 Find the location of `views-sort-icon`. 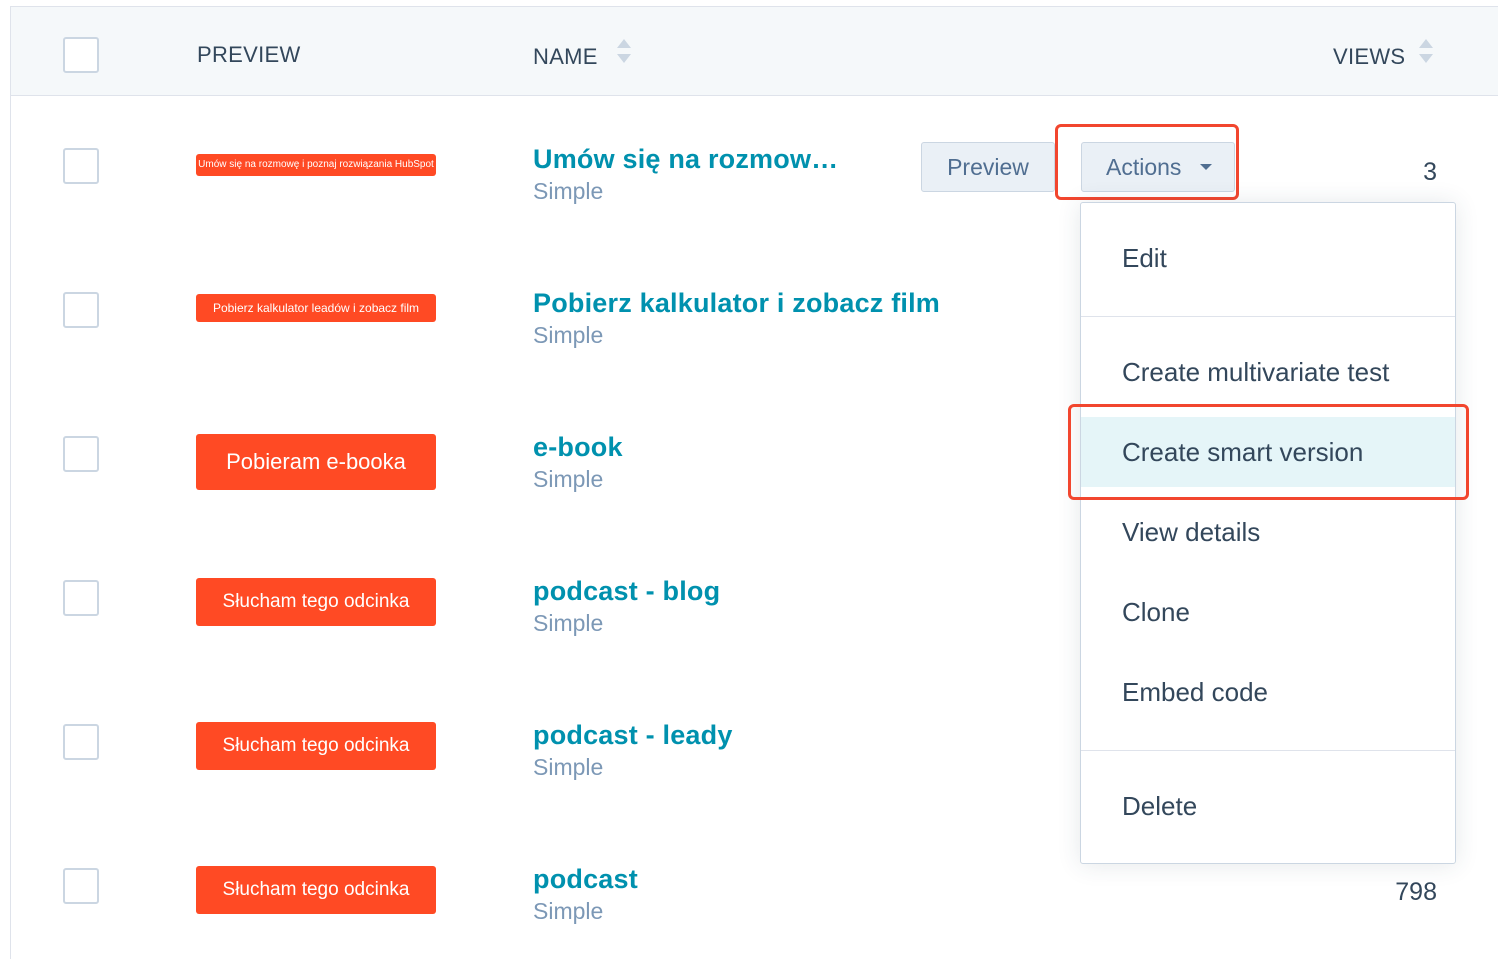

views-sort-icon is located at coordinates (1426, 54).